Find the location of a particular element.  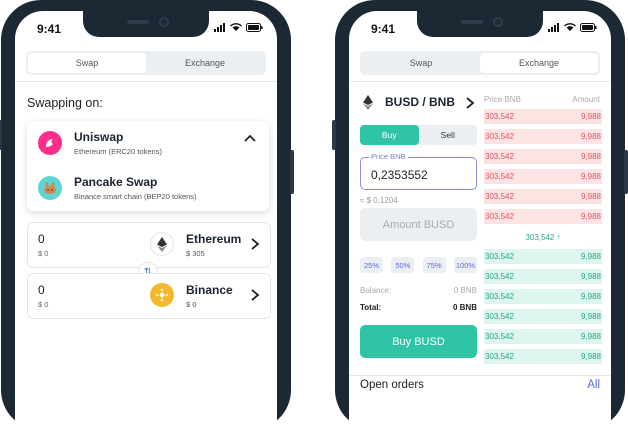

total-label: Total: is located at coordinates (371, 307).